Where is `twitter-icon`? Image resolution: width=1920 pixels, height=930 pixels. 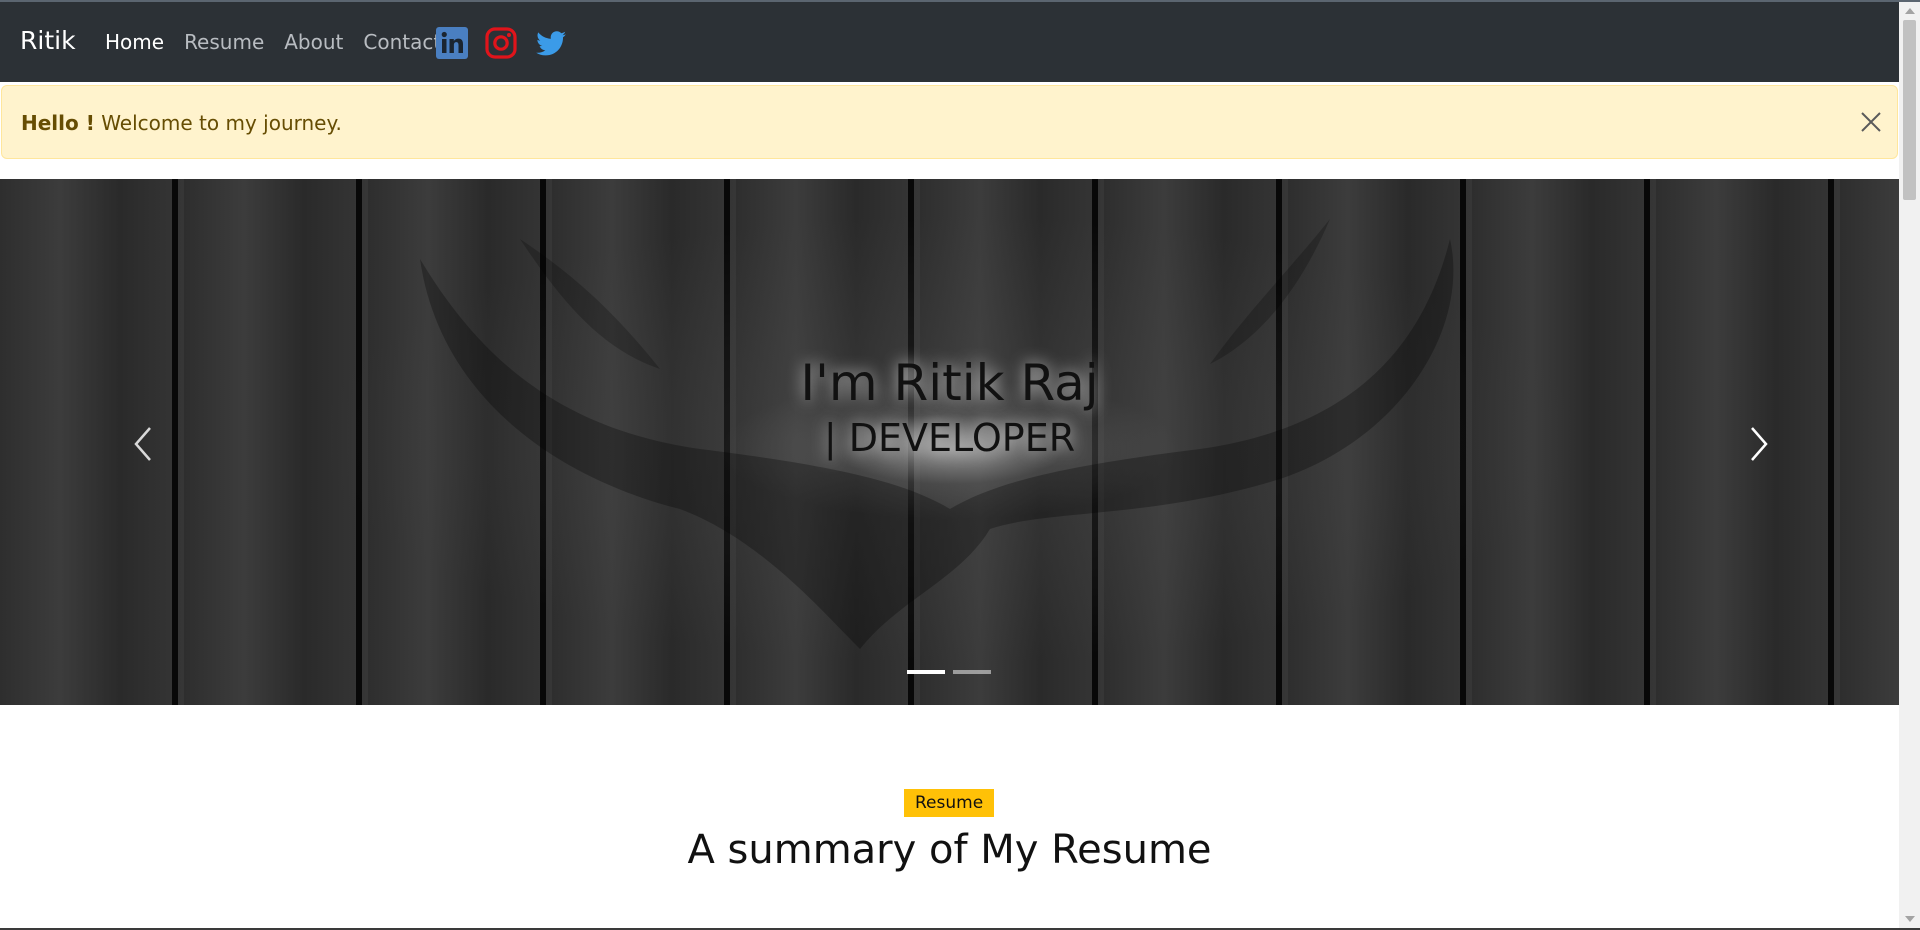 twitter-icon is located at coordinates (551, 43).